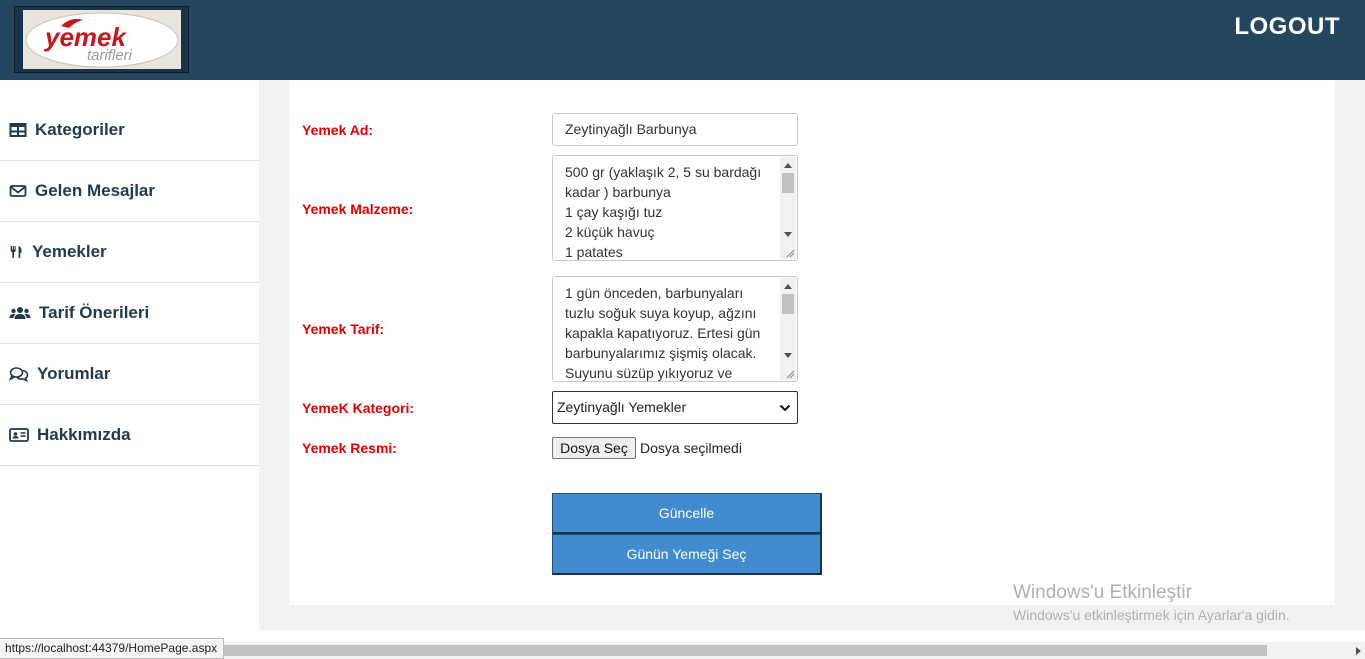 This screenshot has height=659, width=1365. Describe the element at coordinates (622, 407) in the screenshot. I see `category-selected-value: Zeytinyağlı Yemekler` at that location.